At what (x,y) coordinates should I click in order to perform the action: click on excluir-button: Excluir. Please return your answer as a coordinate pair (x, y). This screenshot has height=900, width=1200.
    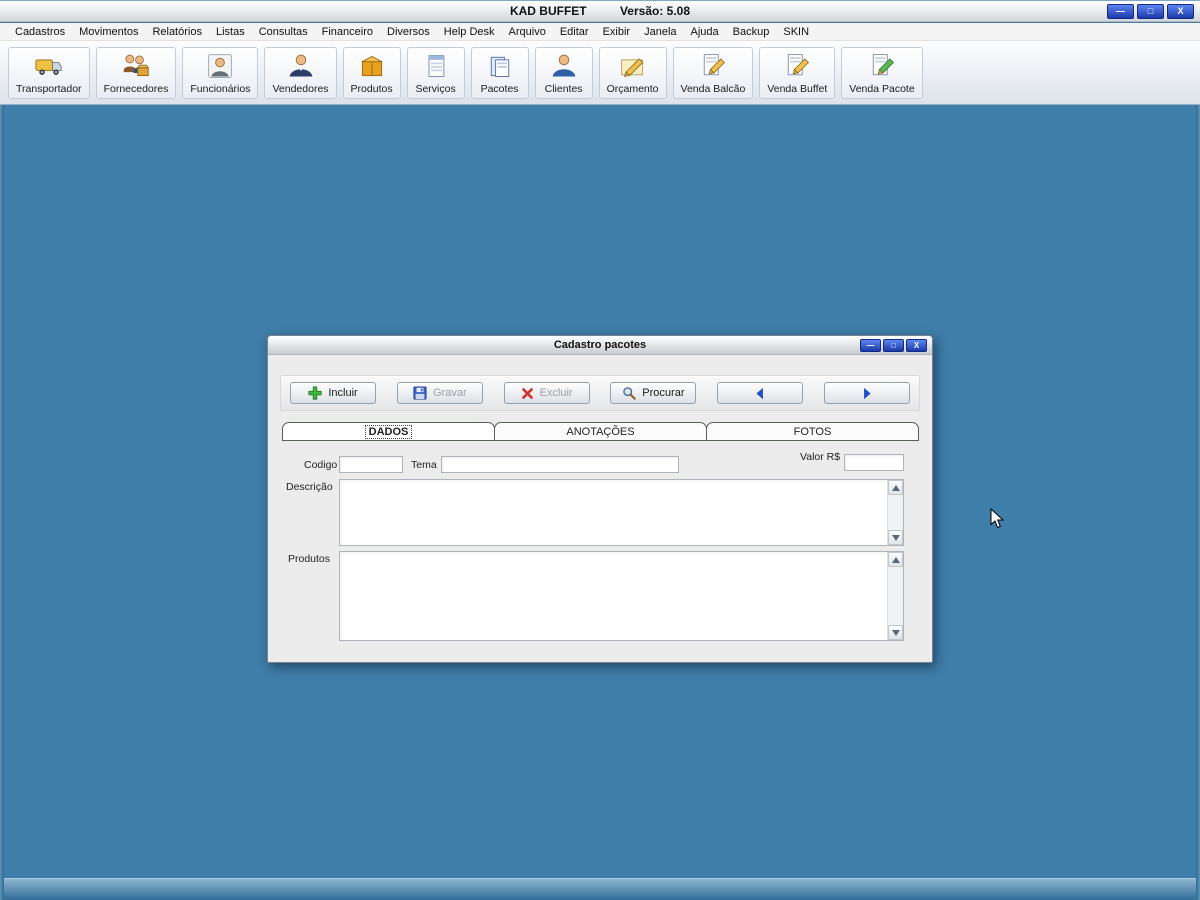
    Looking at the image, I should click on (546, 393).